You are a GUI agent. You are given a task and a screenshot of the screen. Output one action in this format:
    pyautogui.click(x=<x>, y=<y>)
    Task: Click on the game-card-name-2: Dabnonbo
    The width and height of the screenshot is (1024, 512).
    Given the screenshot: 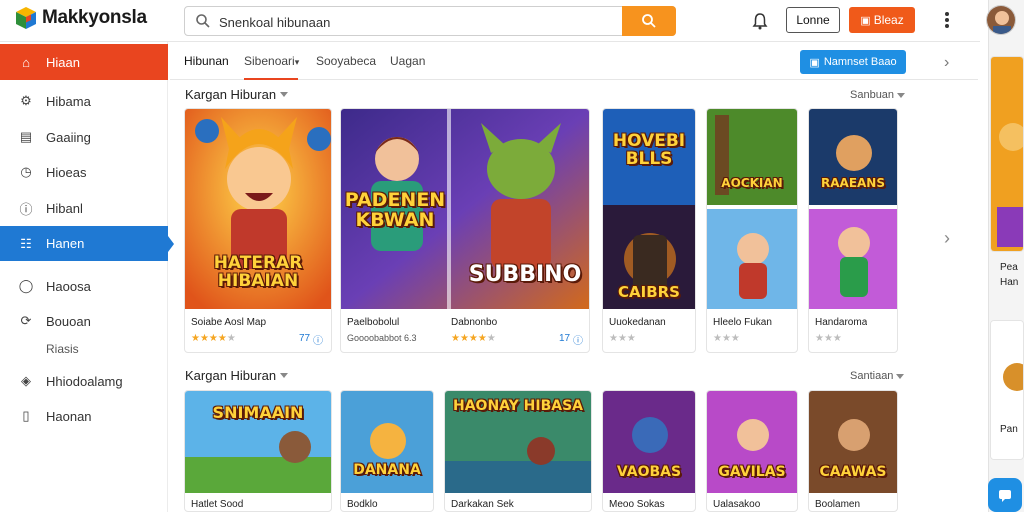 What is the action you would take?
    pyautogui.click(x=474, y=322)
    